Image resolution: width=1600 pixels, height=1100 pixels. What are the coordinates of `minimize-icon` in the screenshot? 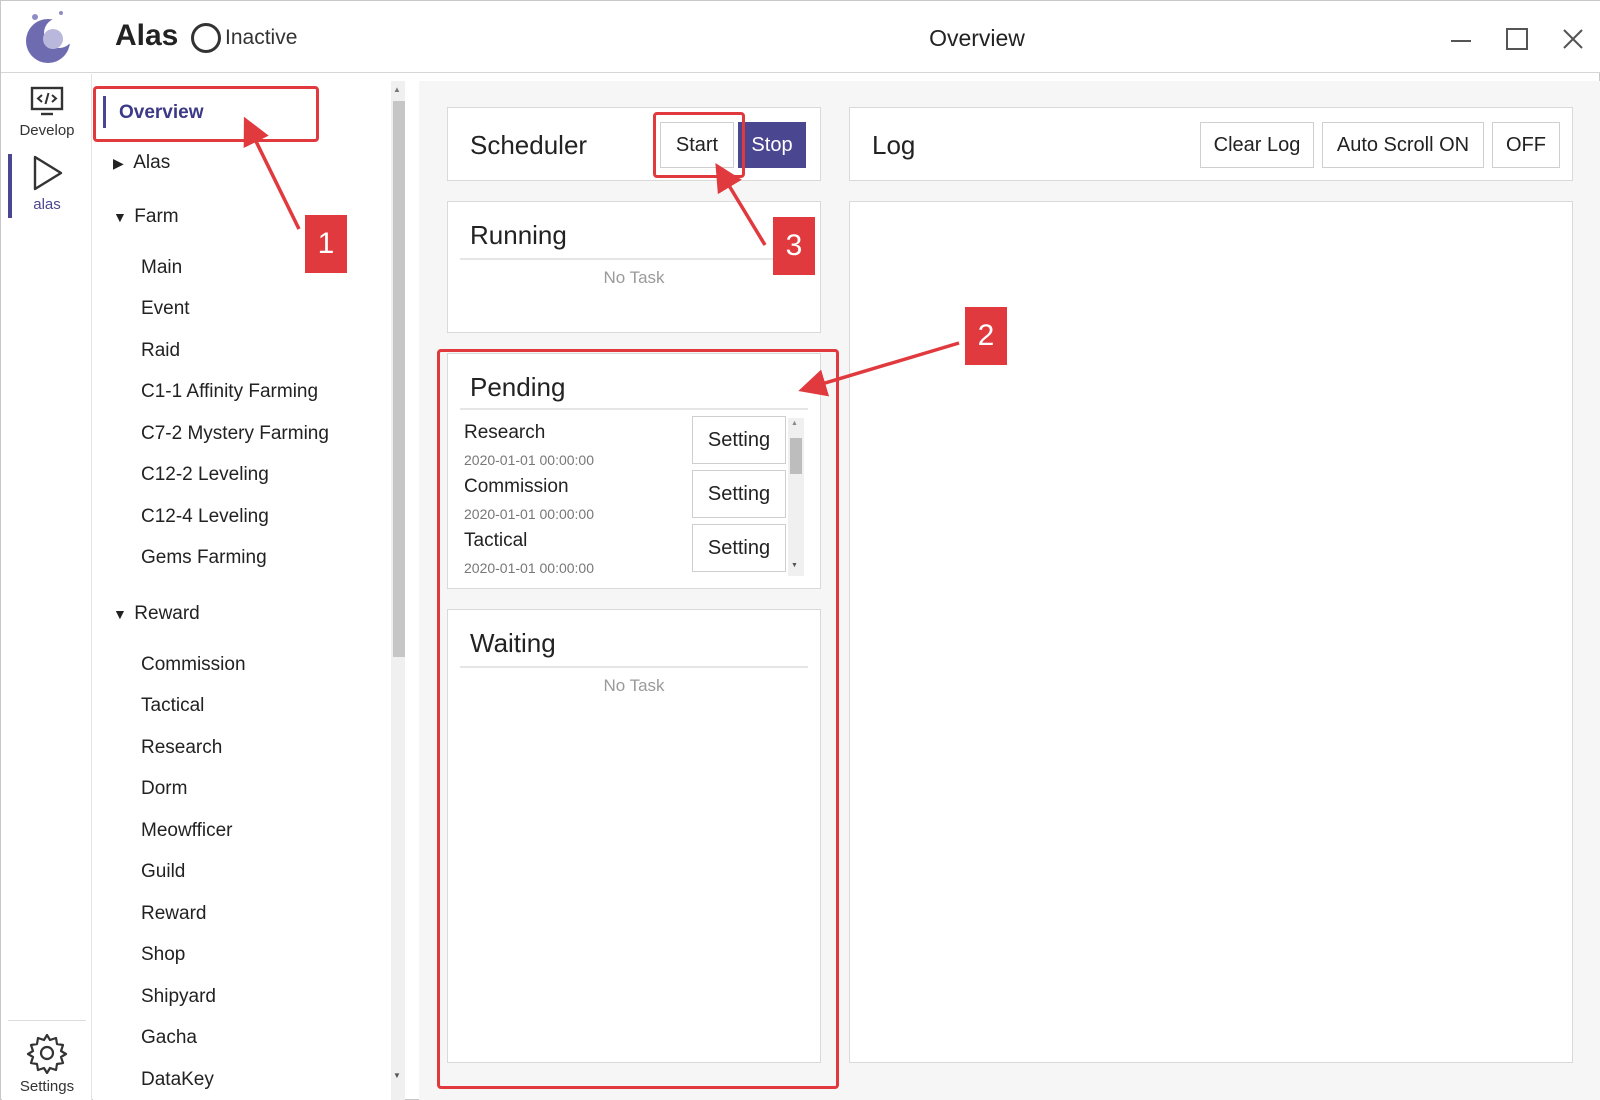 It's located at (1461, 41).